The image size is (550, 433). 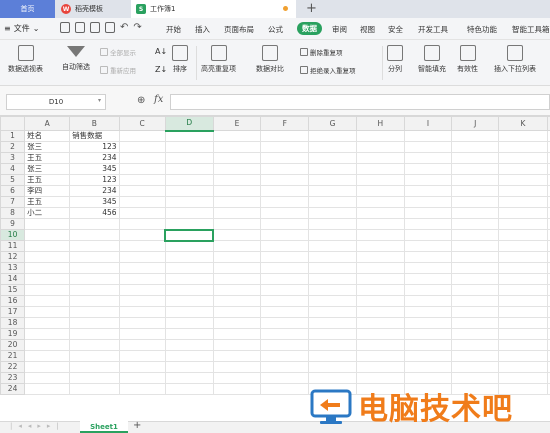 What do you see at coordinates (428, 123) in the screenshot?
I see `column-header: I` at bounding box center [428, 123].